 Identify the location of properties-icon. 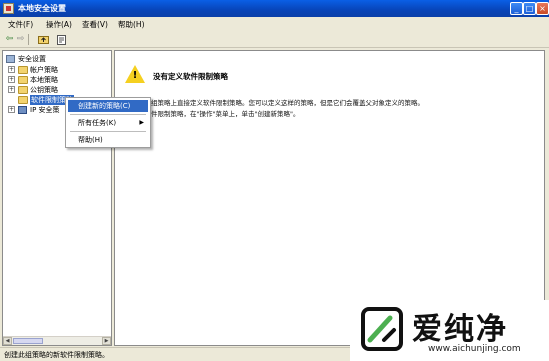
(61, 39).